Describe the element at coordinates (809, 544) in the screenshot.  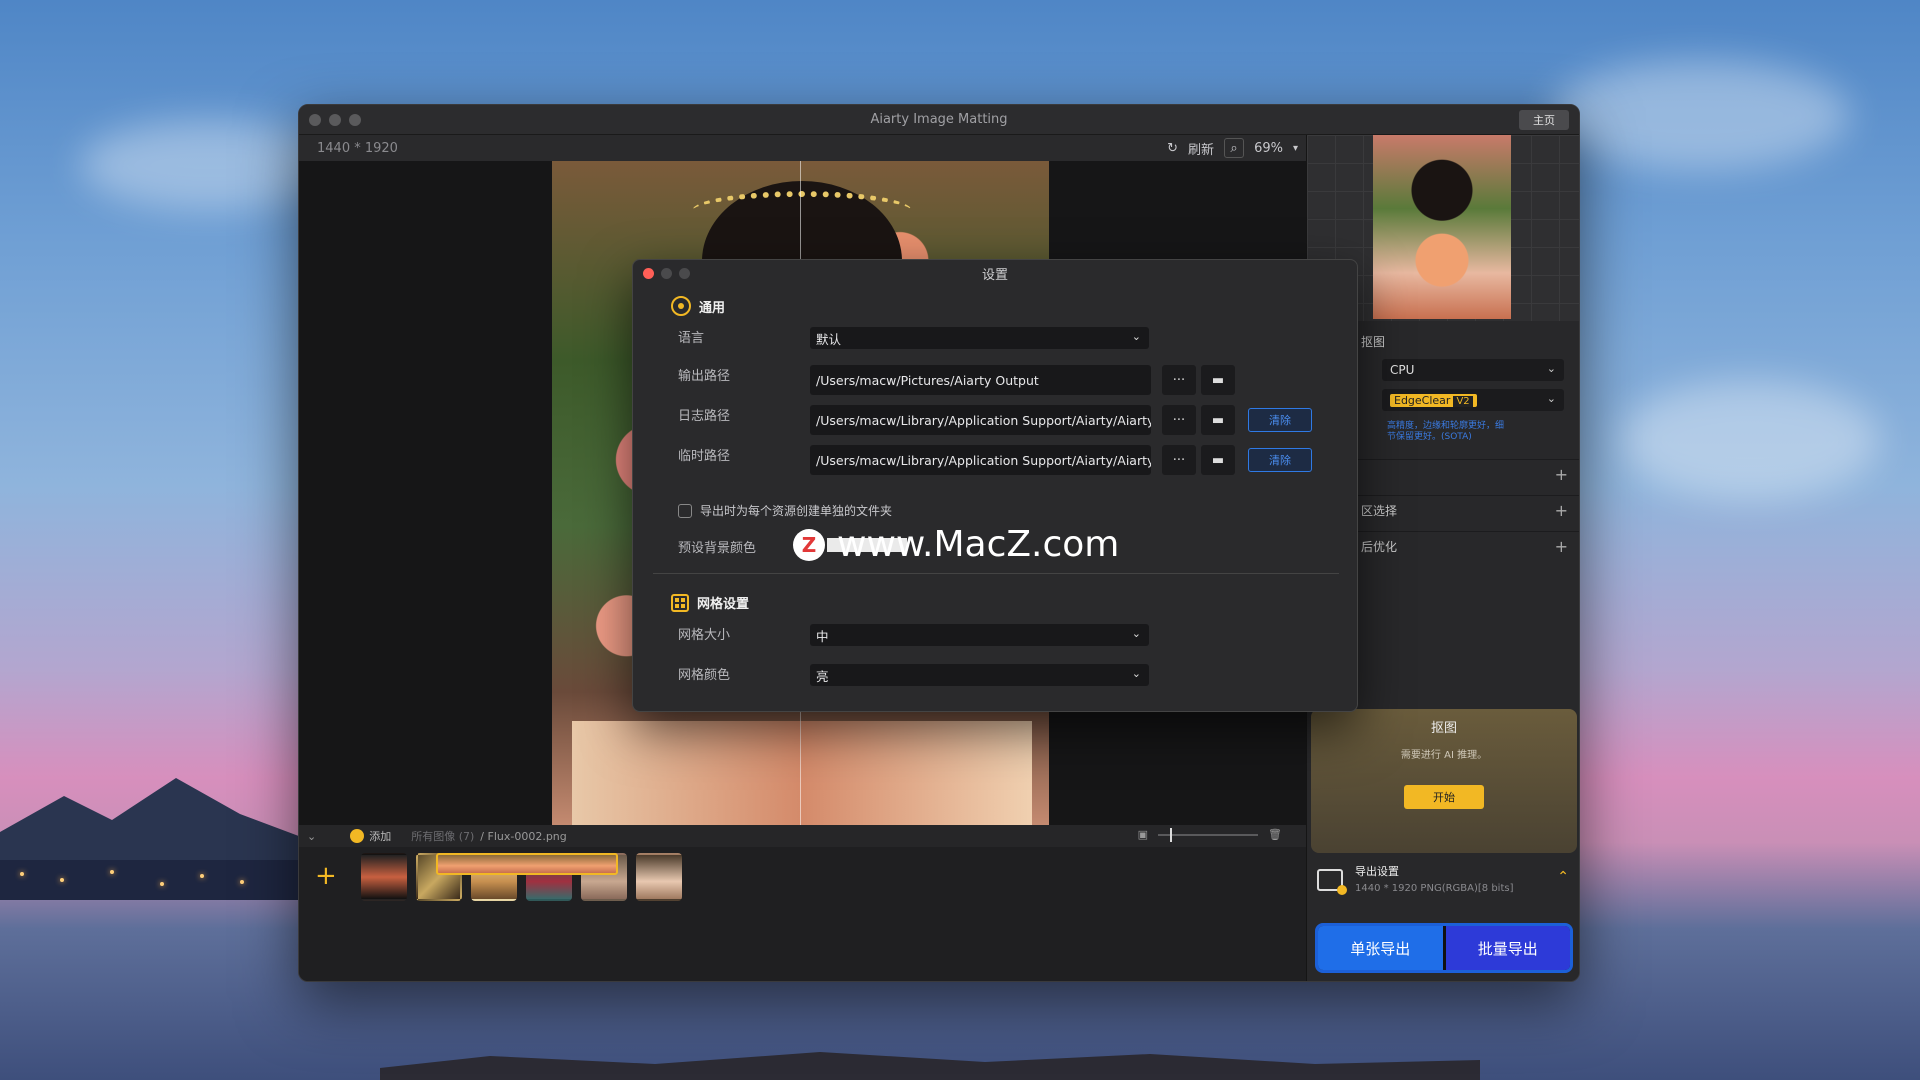
I see `watermark-logo: Z` at that location.